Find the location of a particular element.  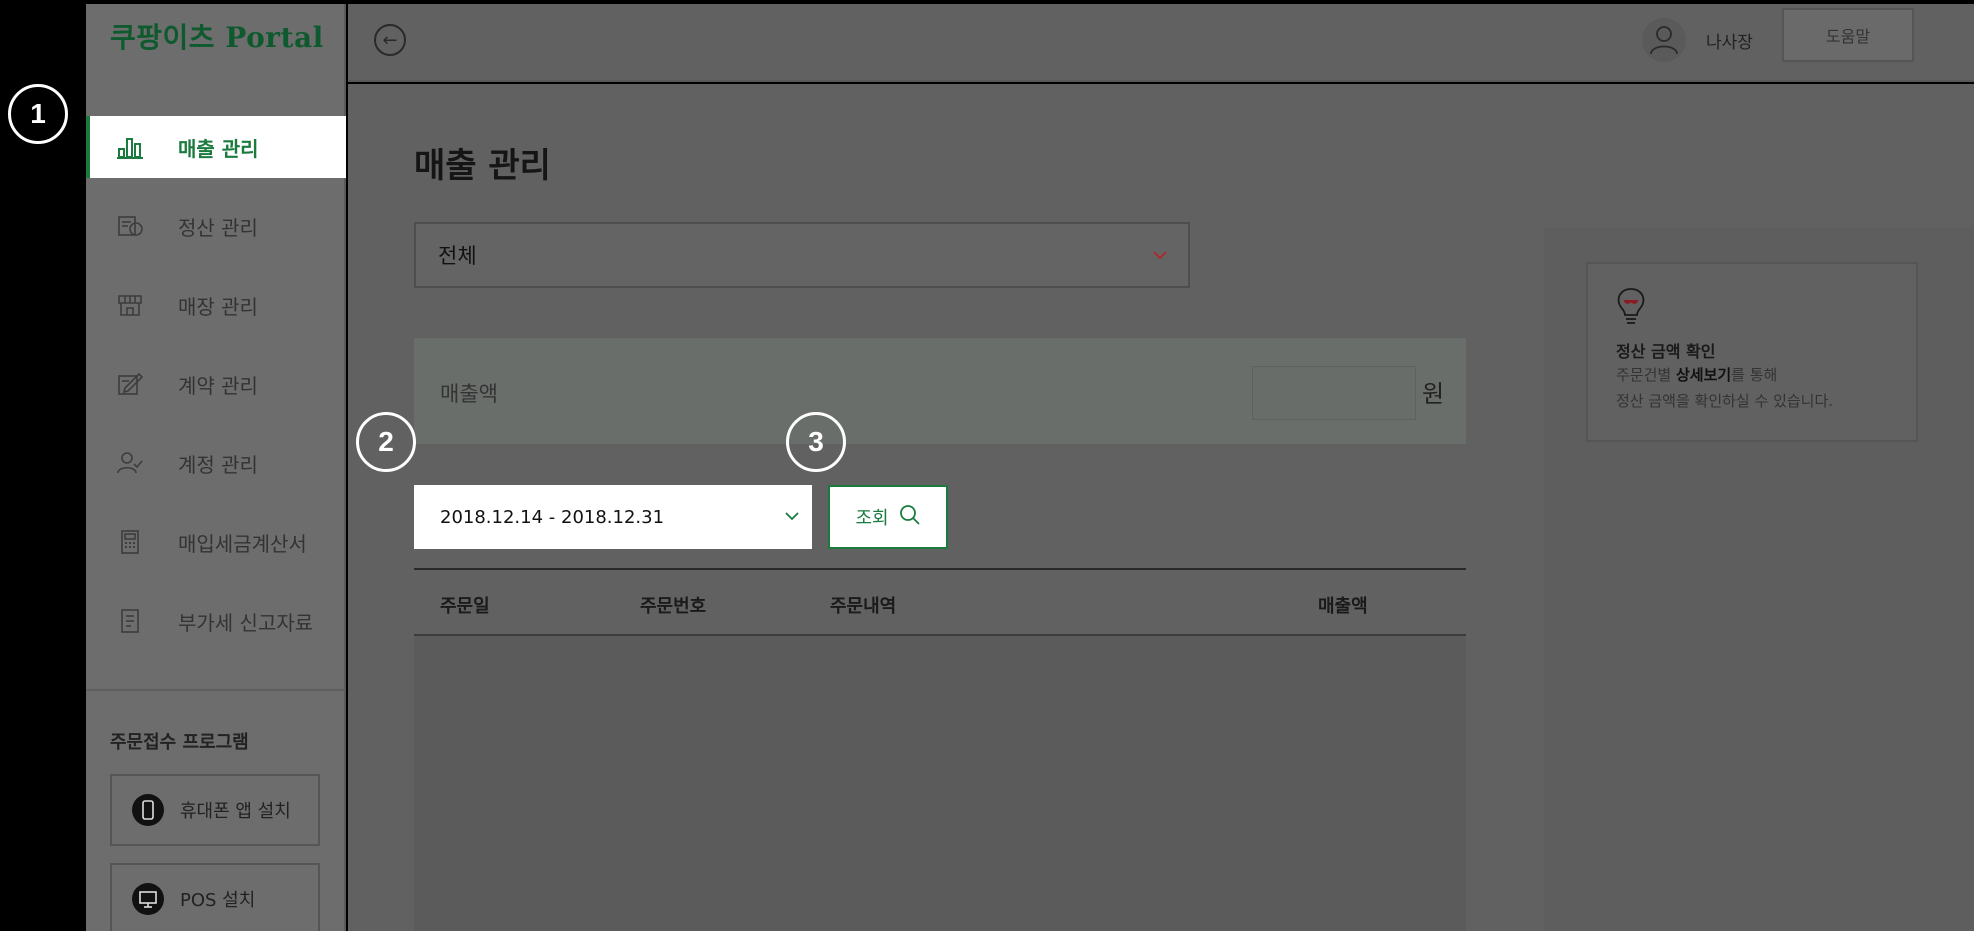

sidebar-item-label: 부가세 신고자료 is located at coordinates (246, 622).